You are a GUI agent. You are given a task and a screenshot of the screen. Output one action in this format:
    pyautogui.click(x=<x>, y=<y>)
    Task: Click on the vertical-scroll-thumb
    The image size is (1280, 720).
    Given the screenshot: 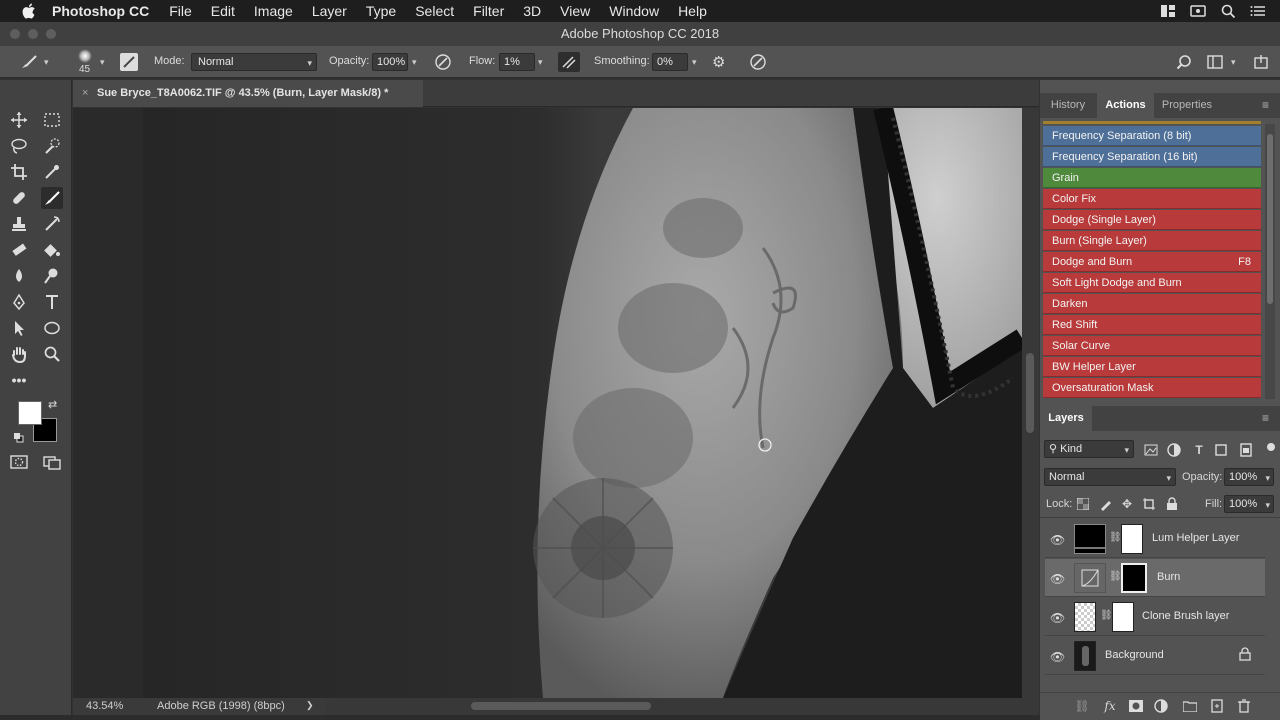 What is the action you would take?
    pyautogui.click(x=1030, y=393)
    